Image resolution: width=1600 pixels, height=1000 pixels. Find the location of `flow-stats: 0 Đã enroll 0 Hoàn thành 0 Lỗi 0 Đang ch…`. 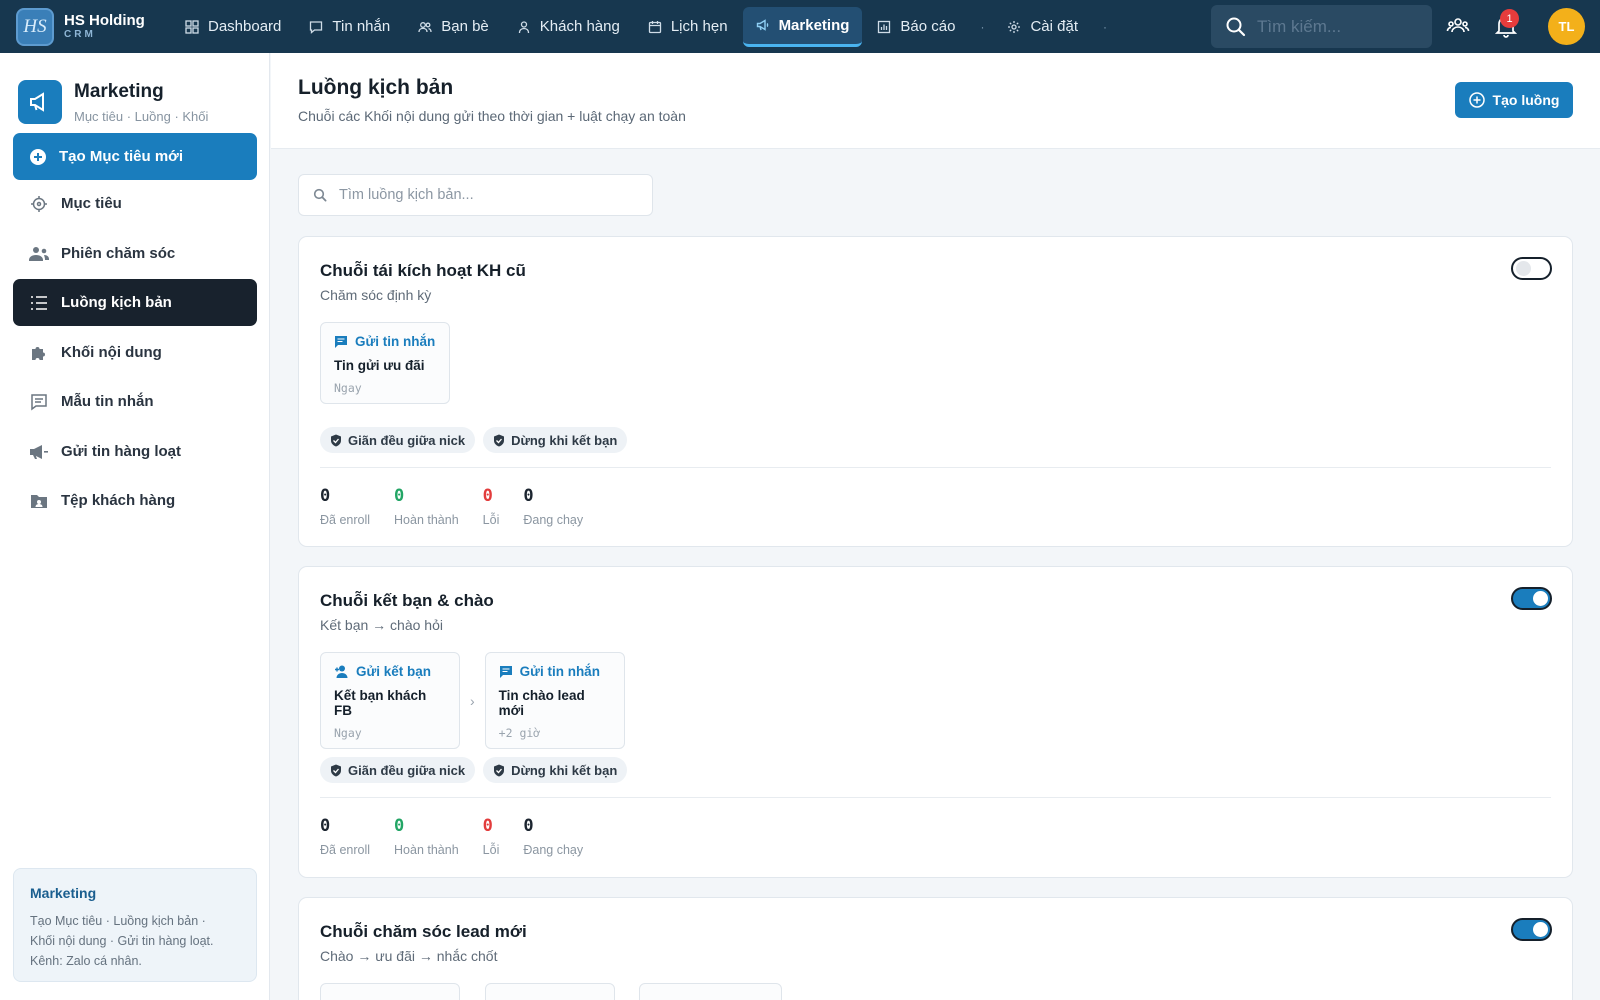

flow-stats: 0 Đã enroll 0 Hoàn thành 0 Lỗi 0 Đang ch… is located at coordinates (463, 836).